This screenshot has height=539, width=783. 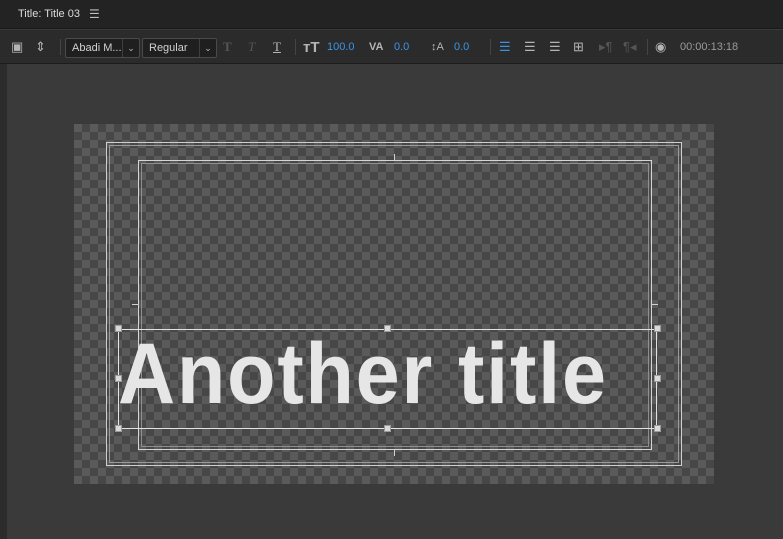 I want to click on paragraph-rtl-icon: ¶◂, so click(x=630, y=47).